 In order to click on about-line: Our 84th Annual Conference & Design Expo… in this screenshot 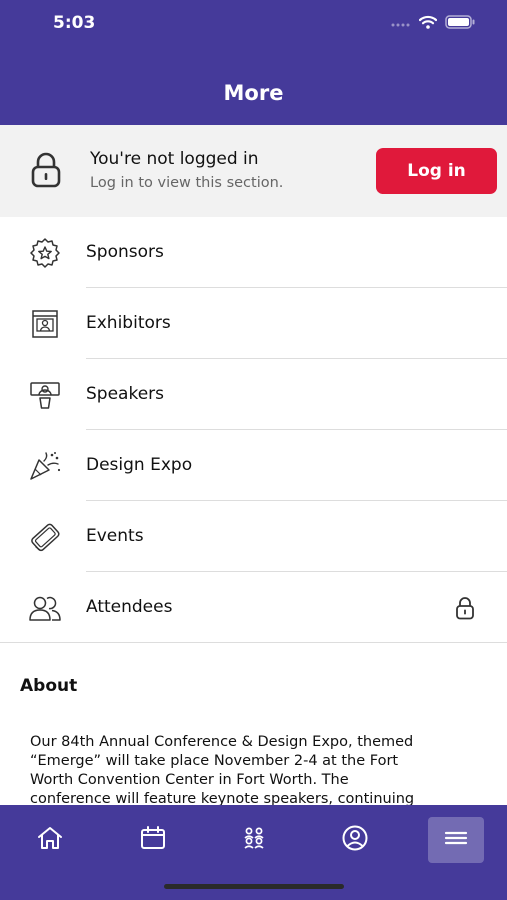, I will do `click(222, 742)`.